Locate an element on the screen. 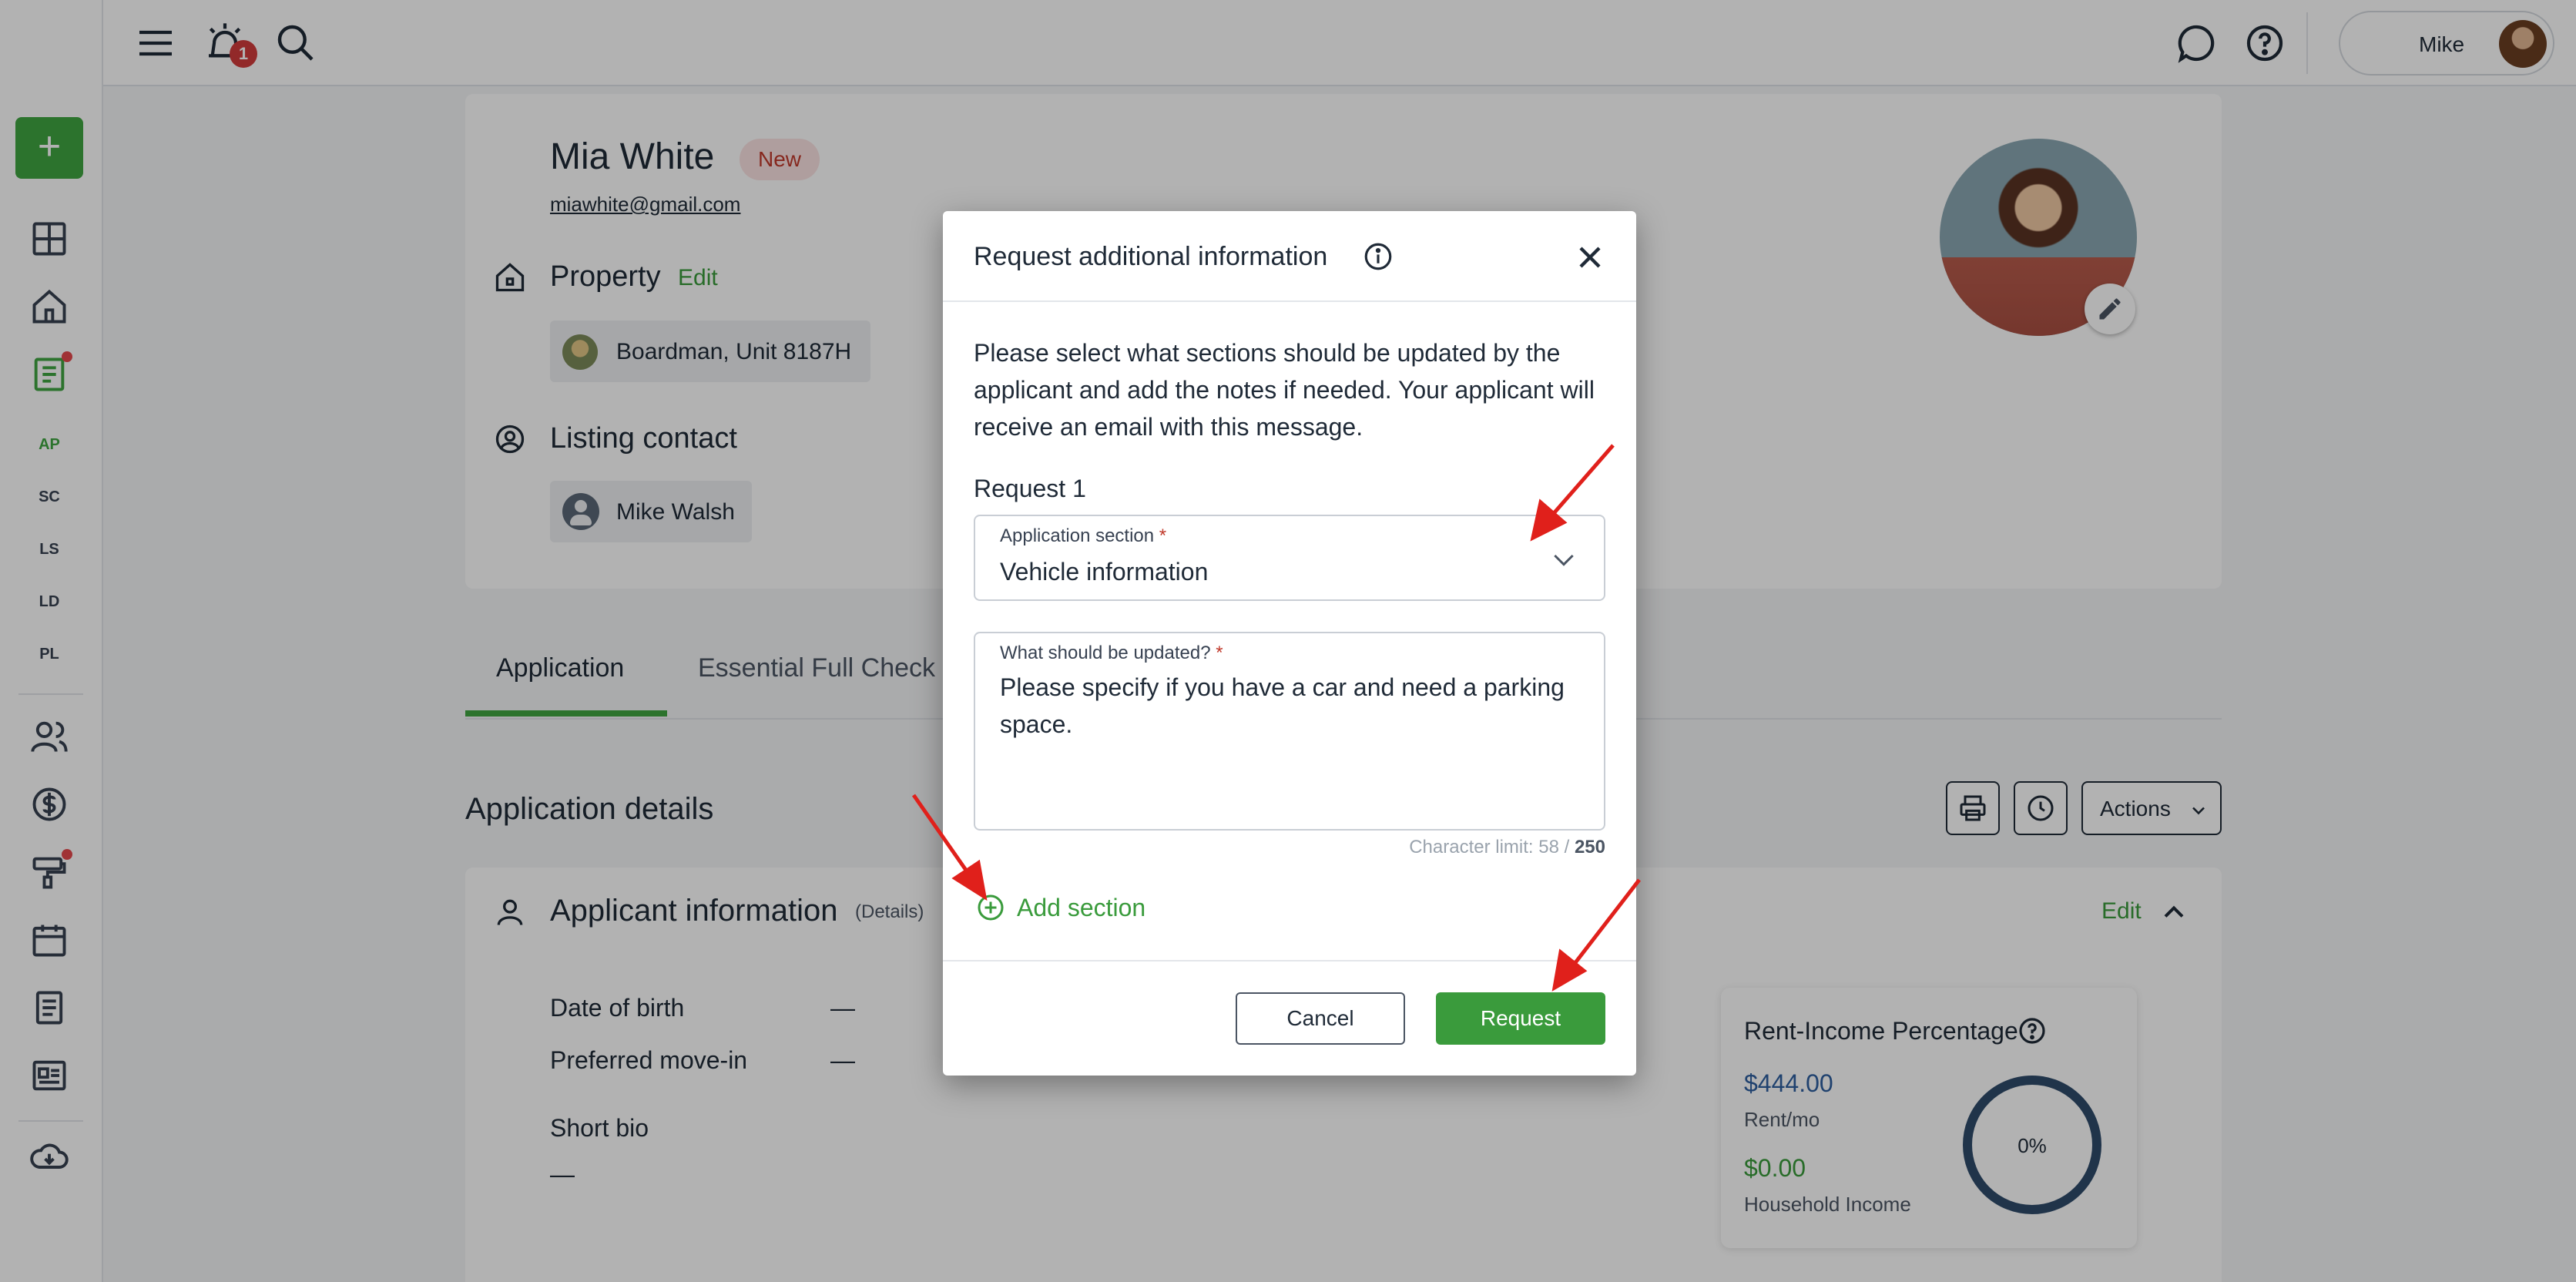 Image resolution: width=2576 pixels, height=1282 pixels. chevron-down-icon is located at coordinates (1563, 559).